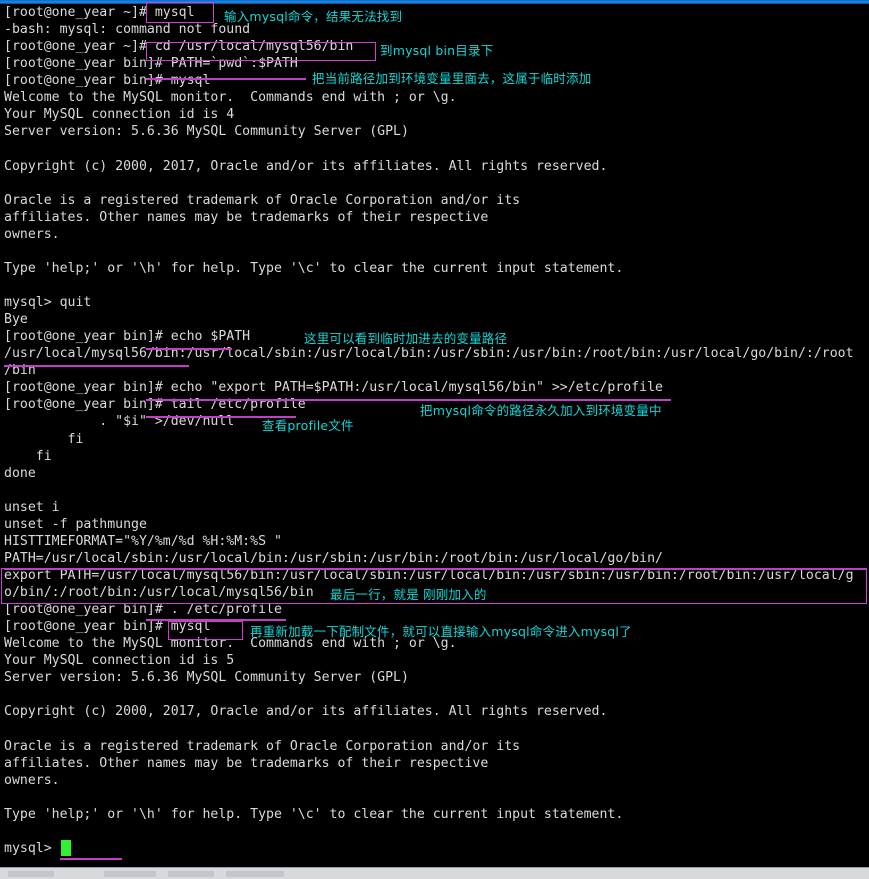 This screenshot has height=879, width=869. I want to click on terminal-line: [root@one_year ~]# mysql, so click(99, 12).